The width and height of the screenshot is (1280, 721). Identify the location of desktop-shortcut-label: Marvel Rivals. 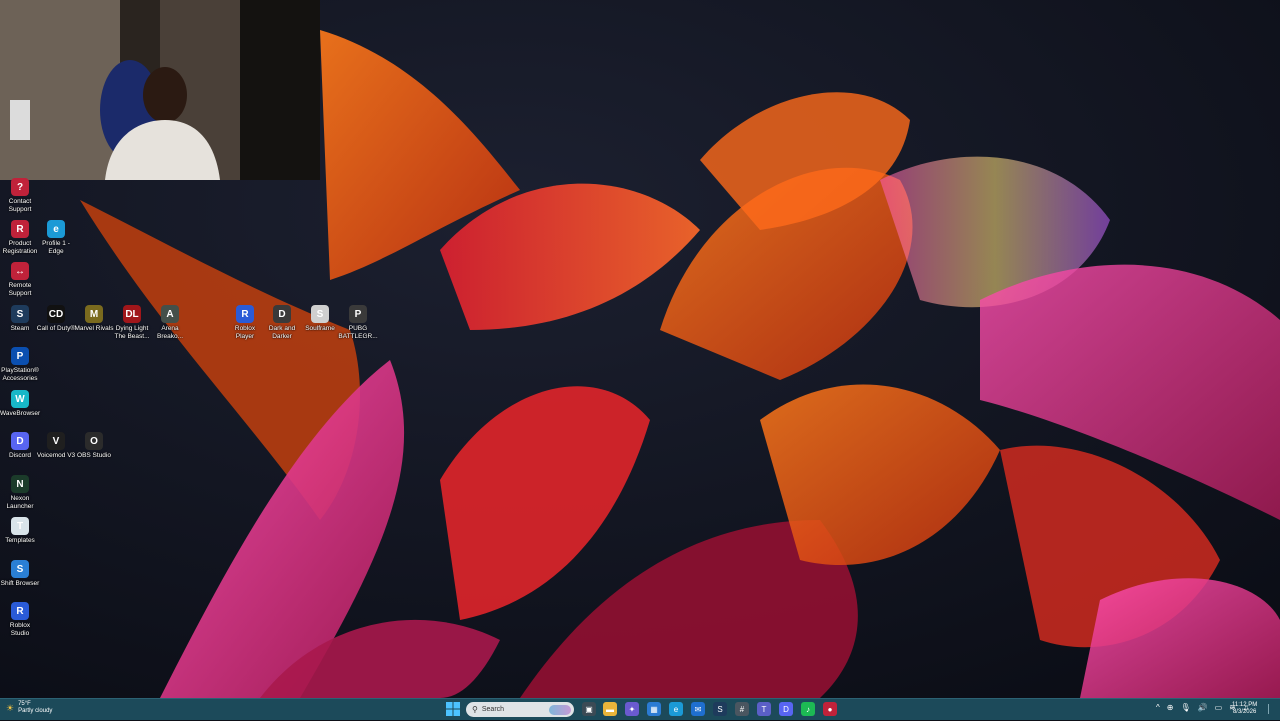
(94, 328).